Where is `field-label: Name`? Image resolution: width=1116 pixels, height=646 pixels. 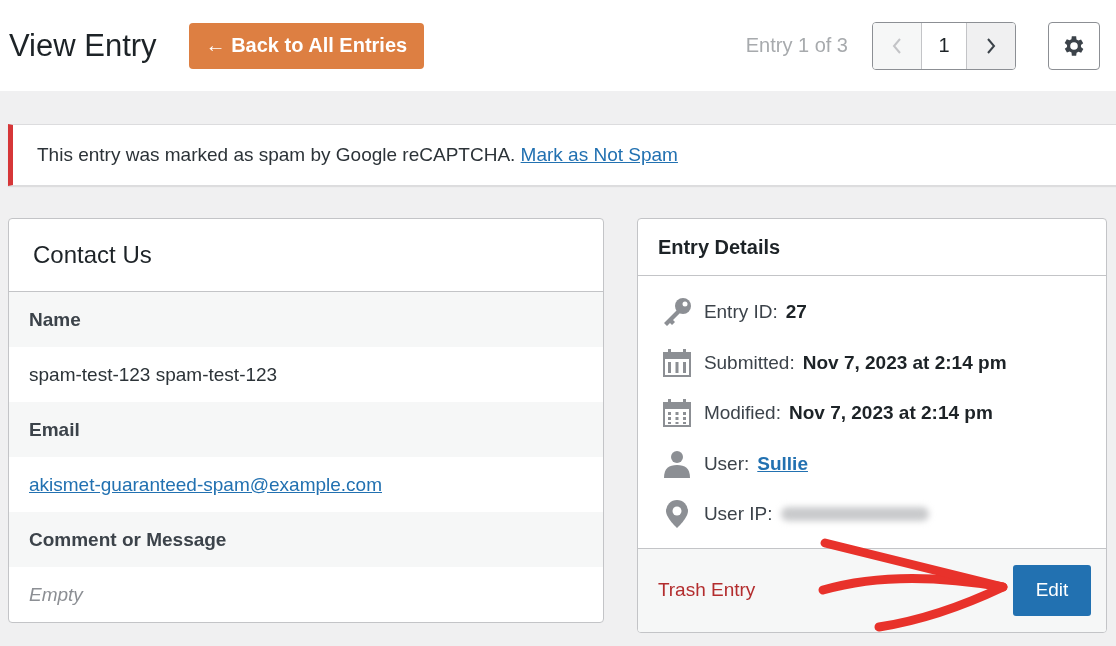 field-label: Name is located at coordinates (306, 319).